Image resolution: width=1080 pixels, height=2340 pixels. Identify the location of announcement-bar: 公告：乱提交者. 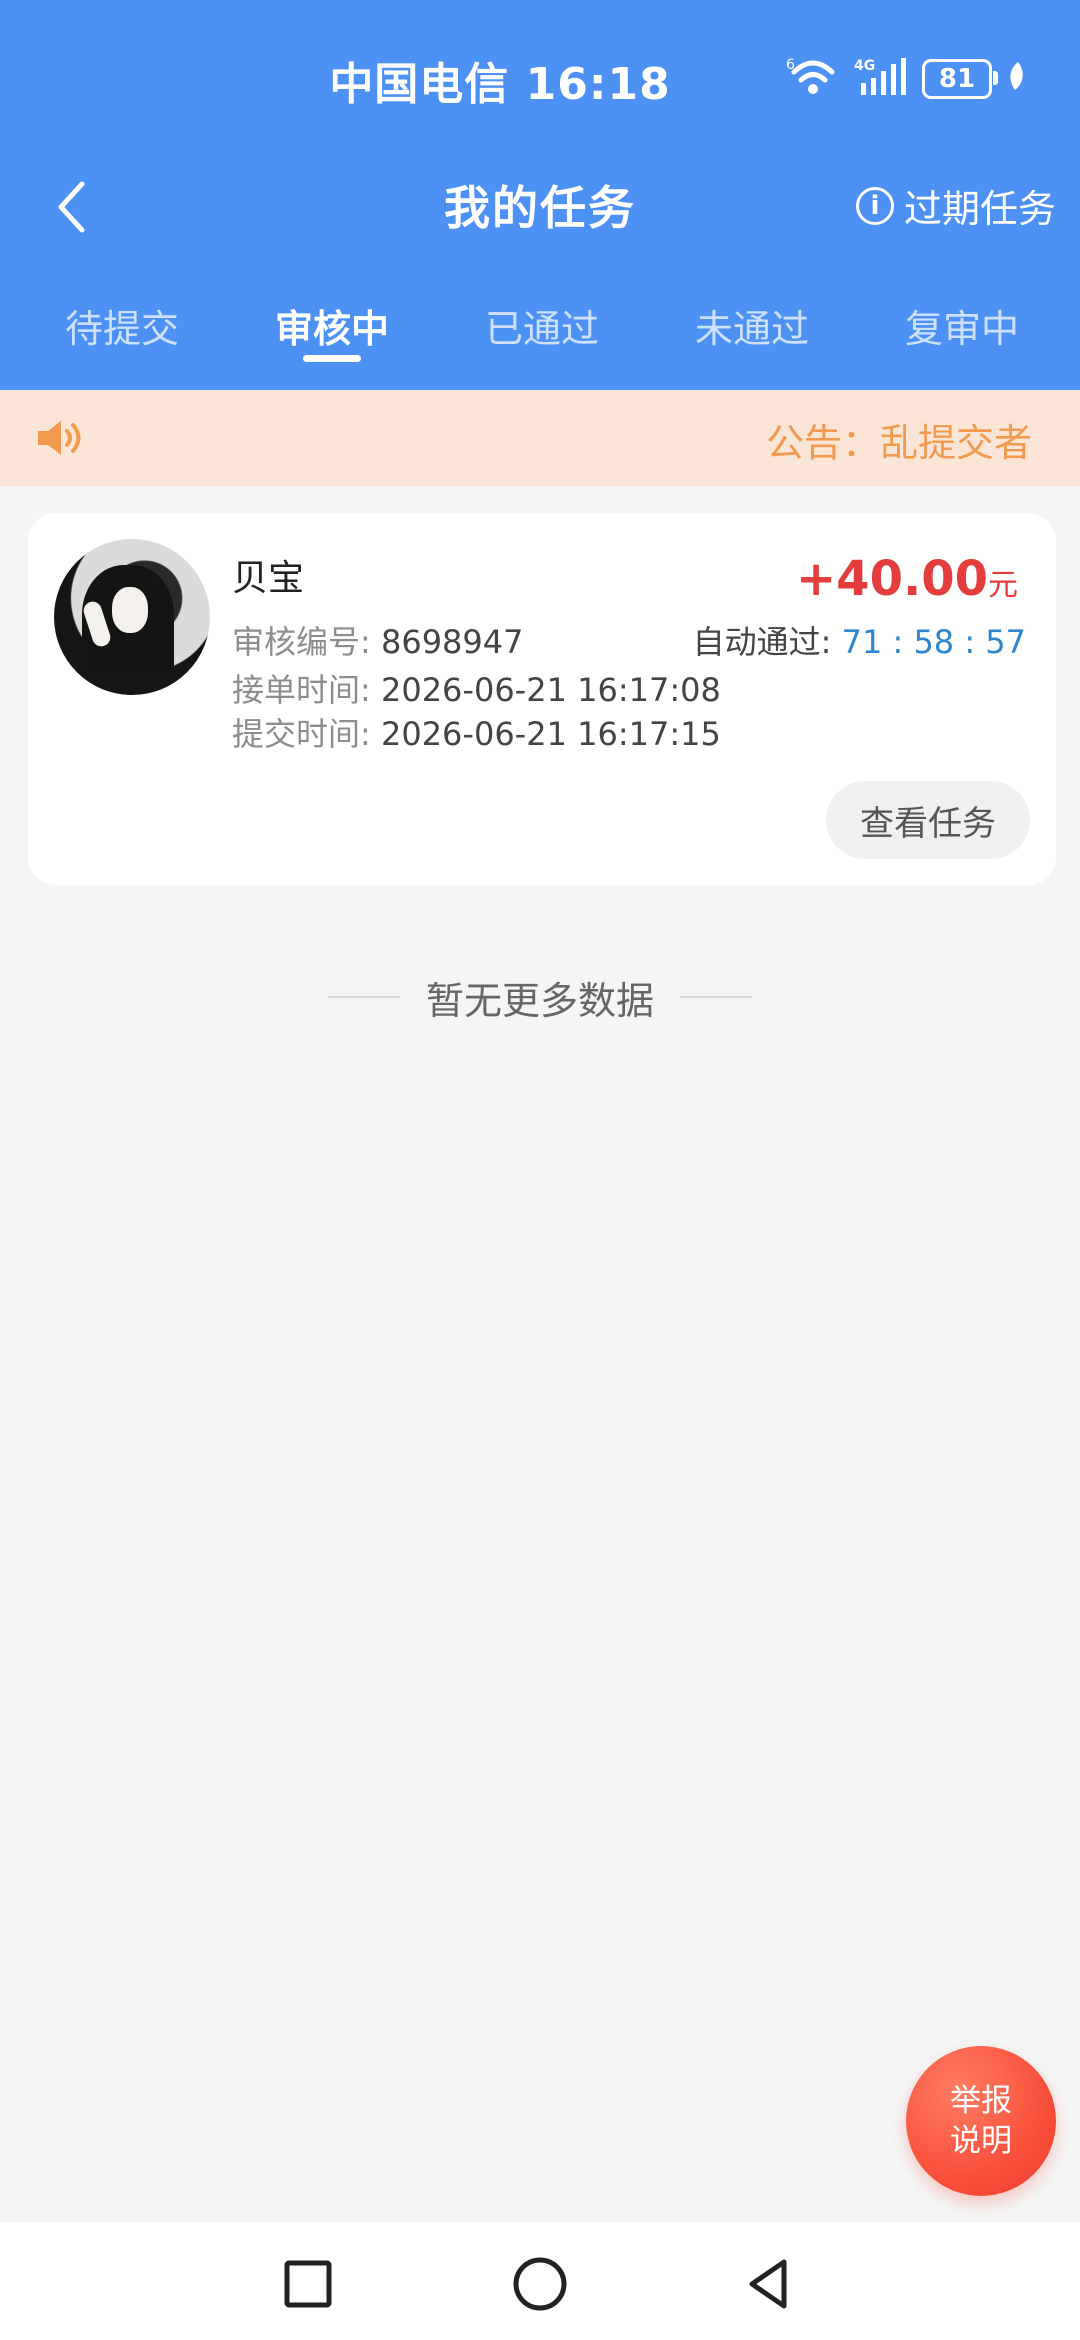
(540, 438).